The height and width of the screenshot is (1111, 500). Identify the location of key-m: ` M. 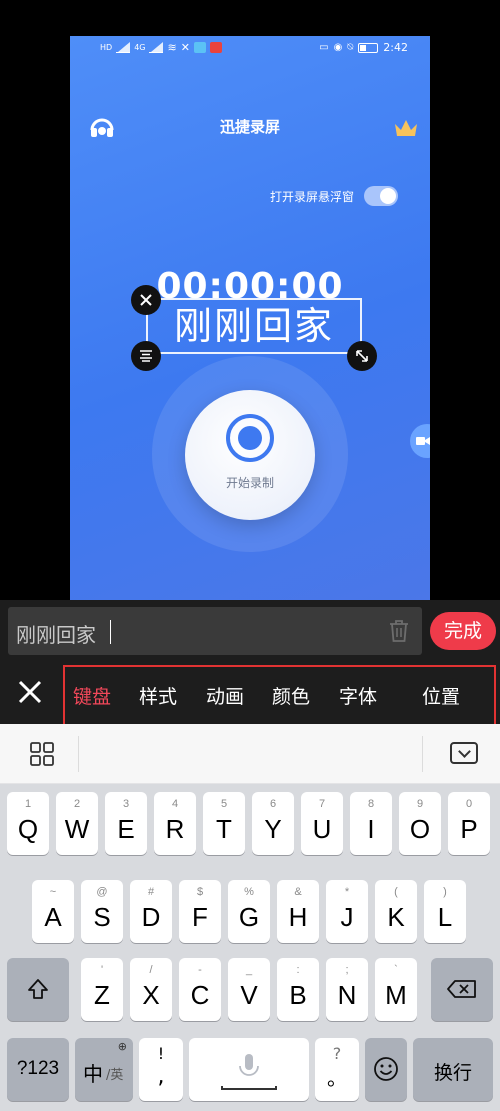
(396, 989).